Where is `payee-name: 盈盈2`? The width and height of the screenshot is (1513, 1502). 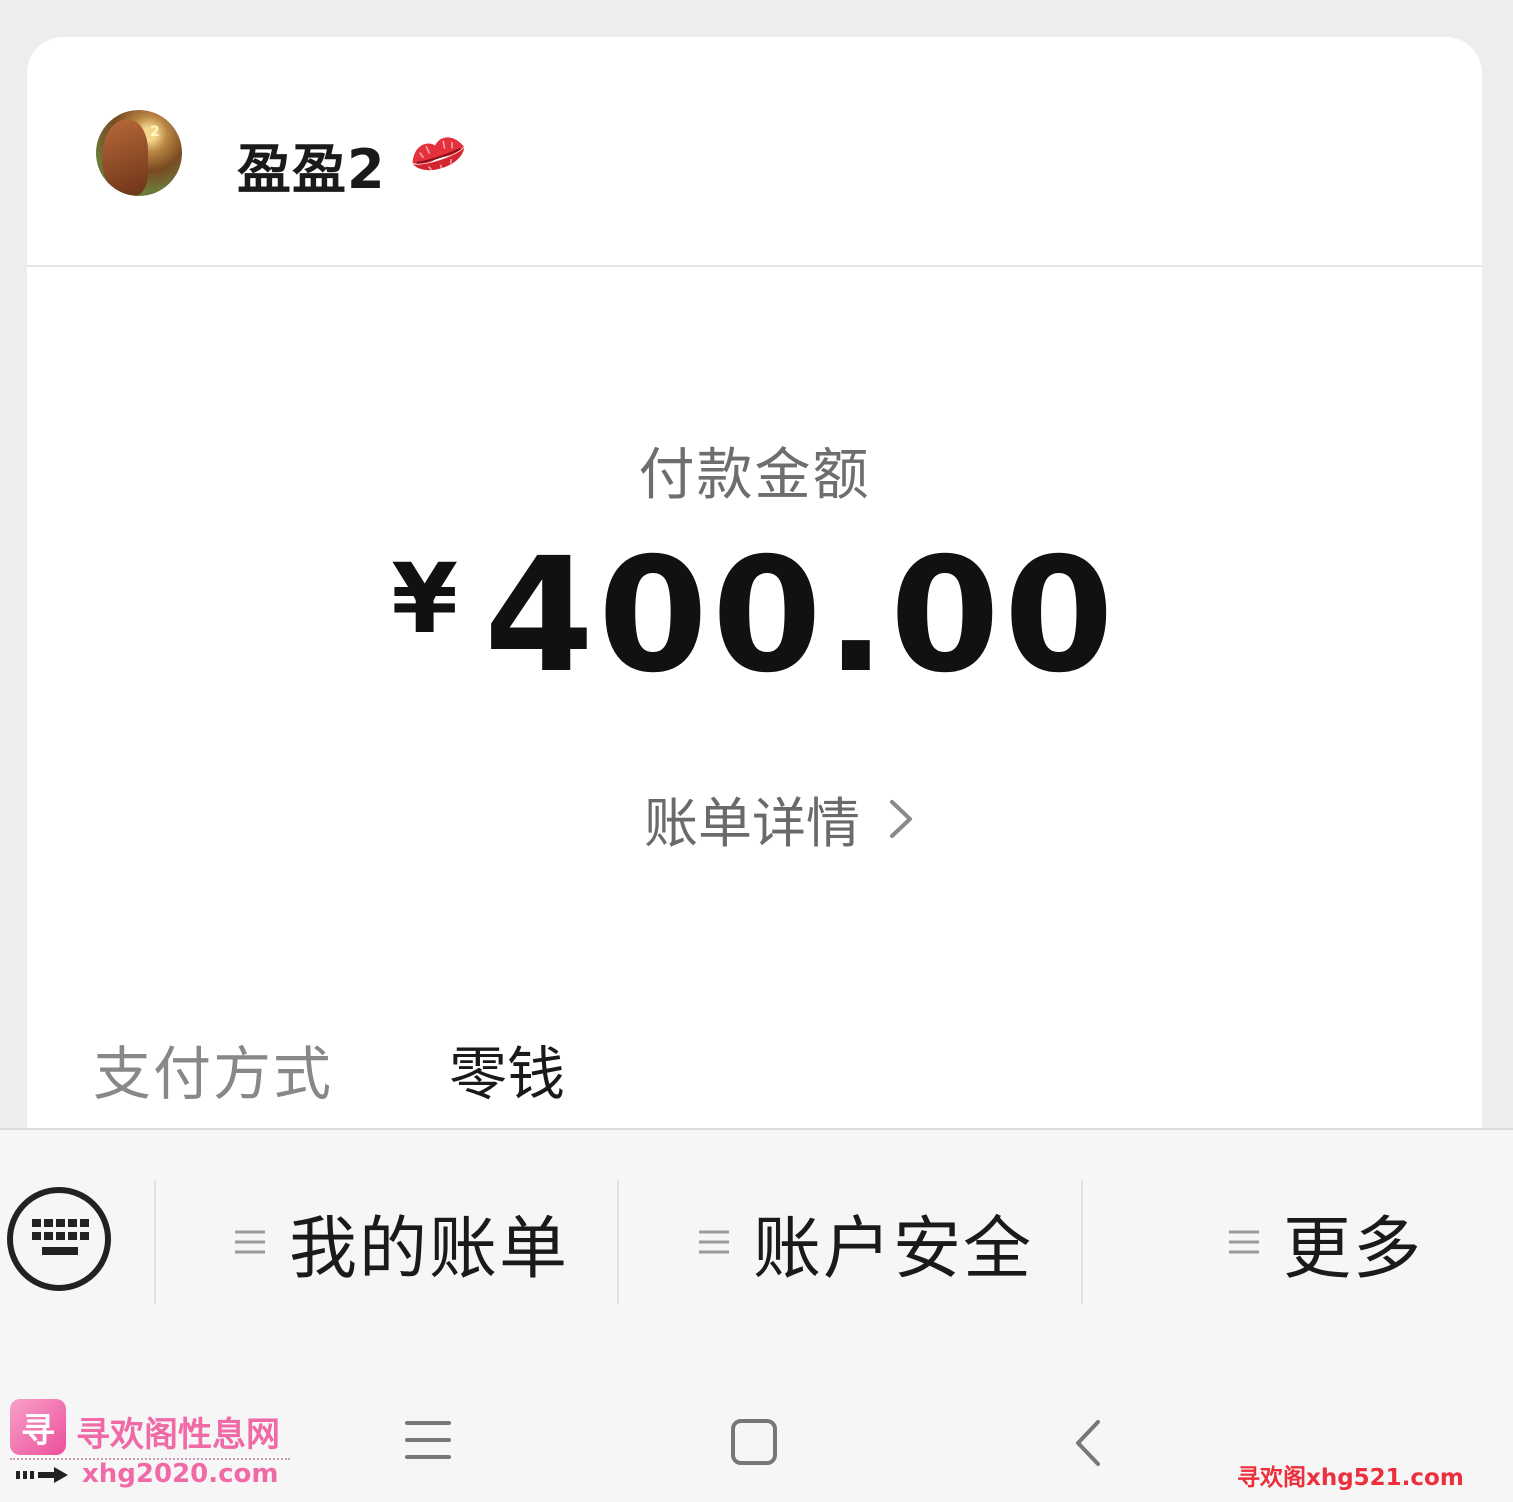
payee-name: 盈盈2 is located at coordinates (311, 169).